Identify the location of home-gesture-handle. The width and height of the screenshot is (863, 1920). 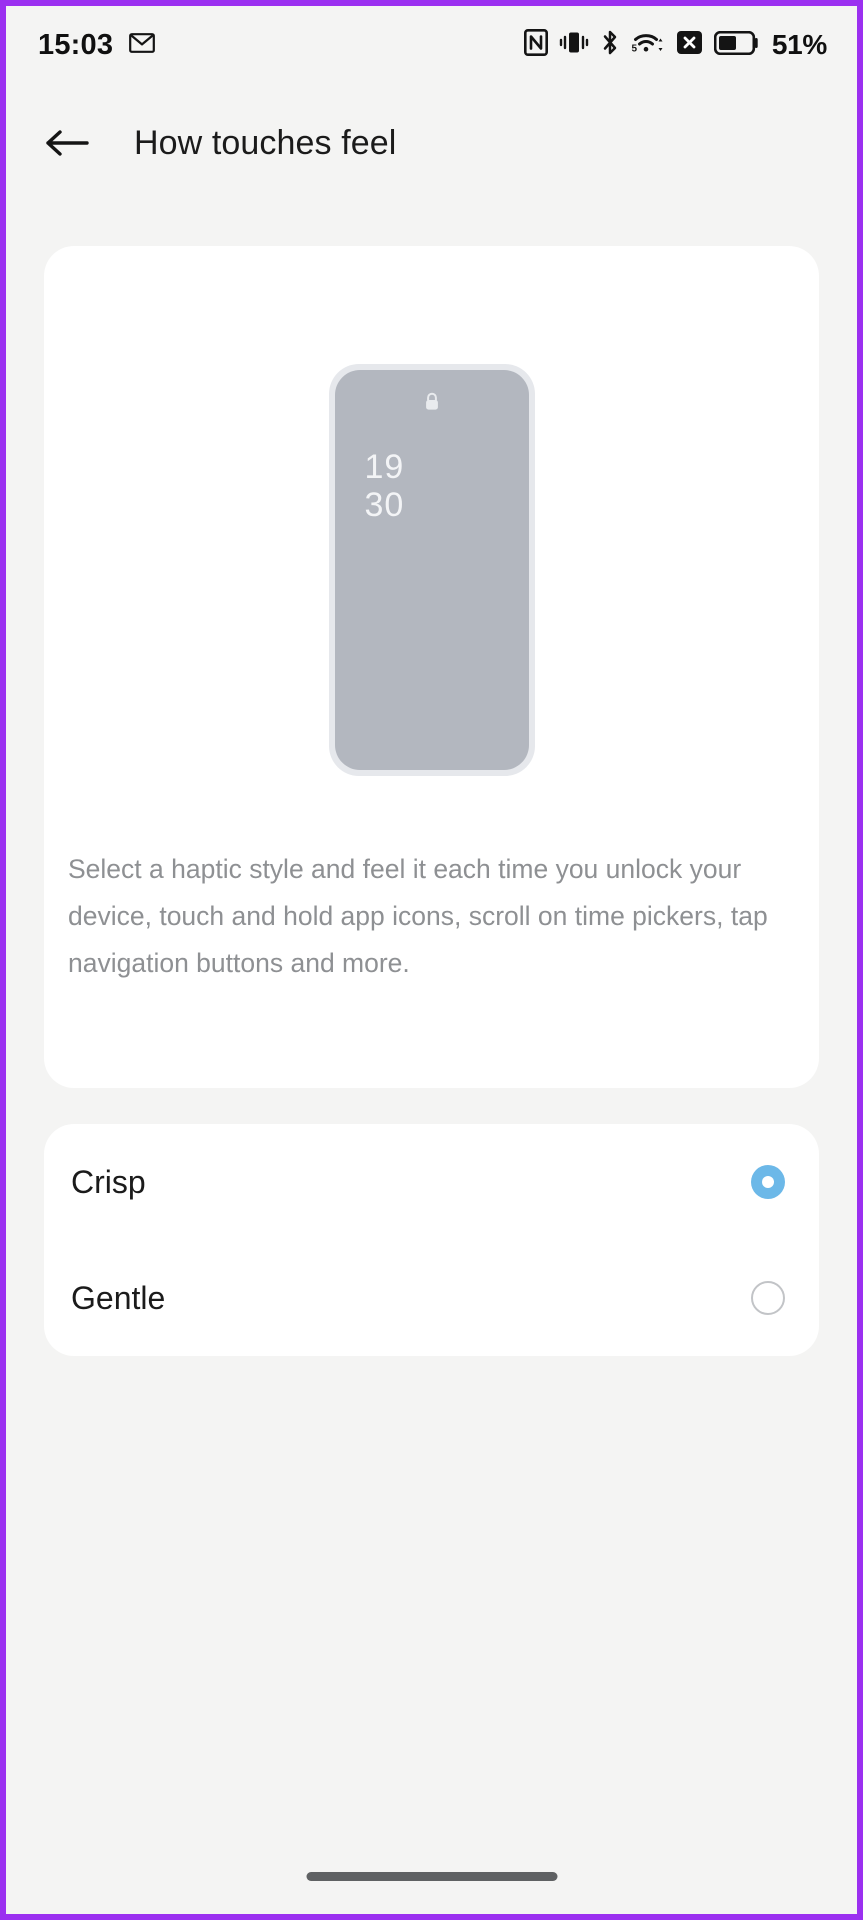
(431, 1876).